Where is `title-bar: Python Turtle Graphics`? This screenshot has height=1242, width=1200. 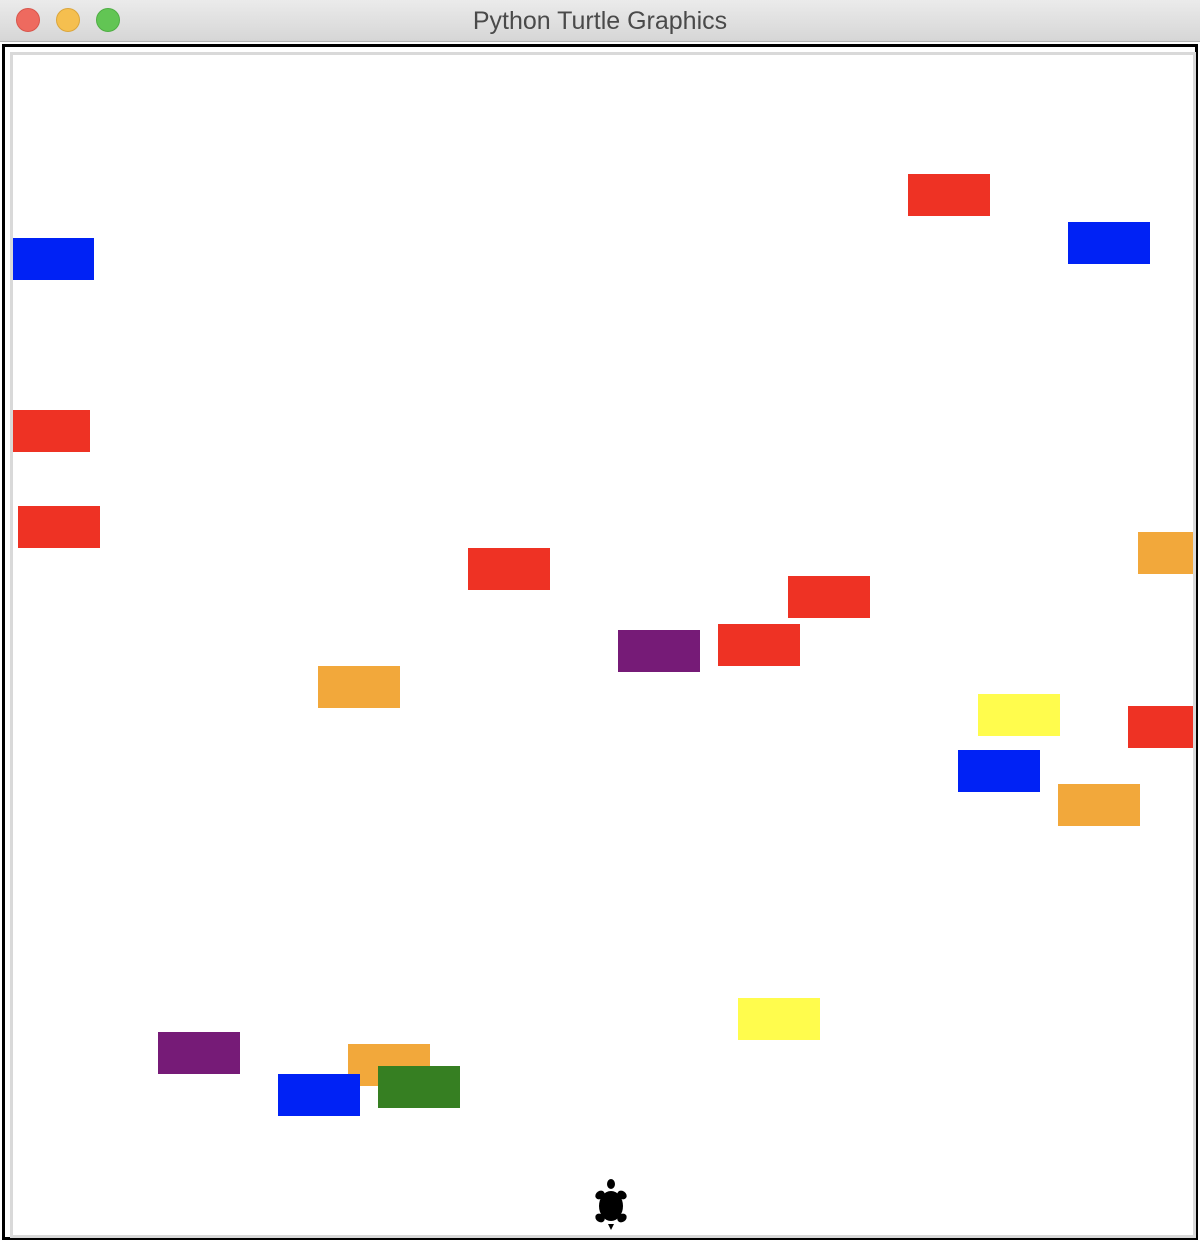
title-bar: Python Turtle Graphics is located at coordinates (600, 21).